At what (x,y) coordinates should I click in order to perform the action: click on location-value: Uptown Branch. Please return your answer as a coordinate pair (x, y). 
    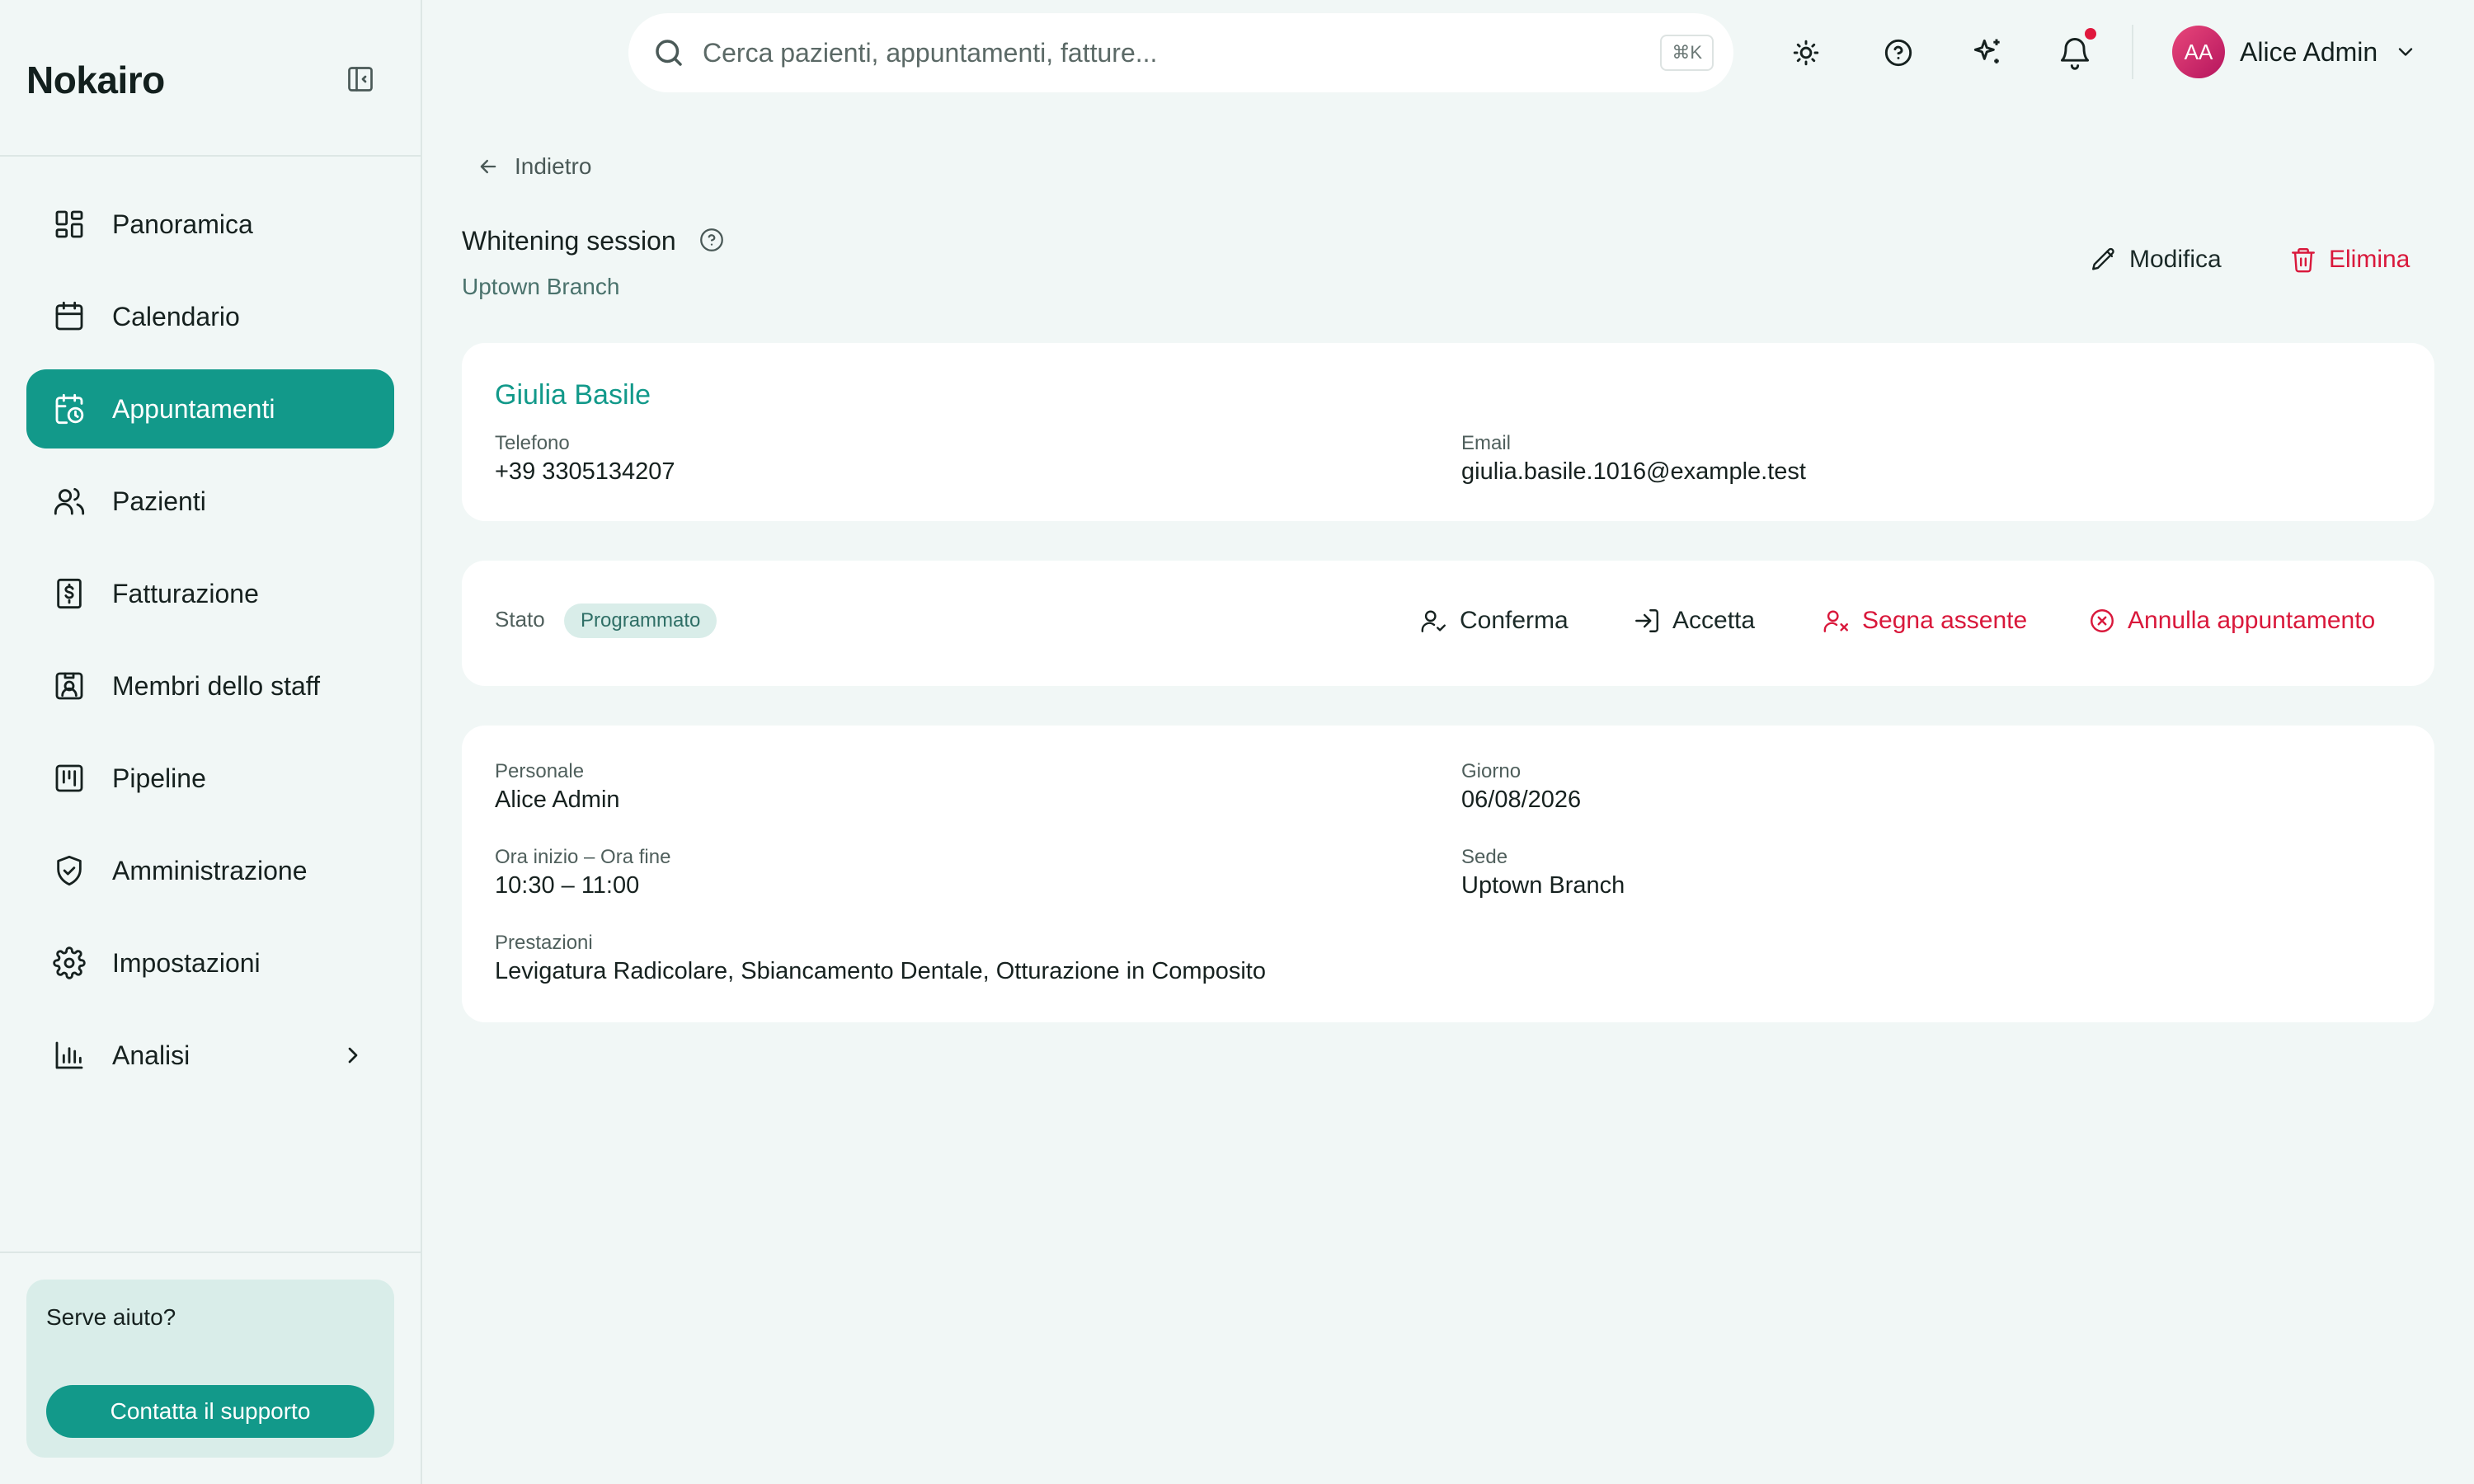
    Looking at the image, I should click on (1543, 886).